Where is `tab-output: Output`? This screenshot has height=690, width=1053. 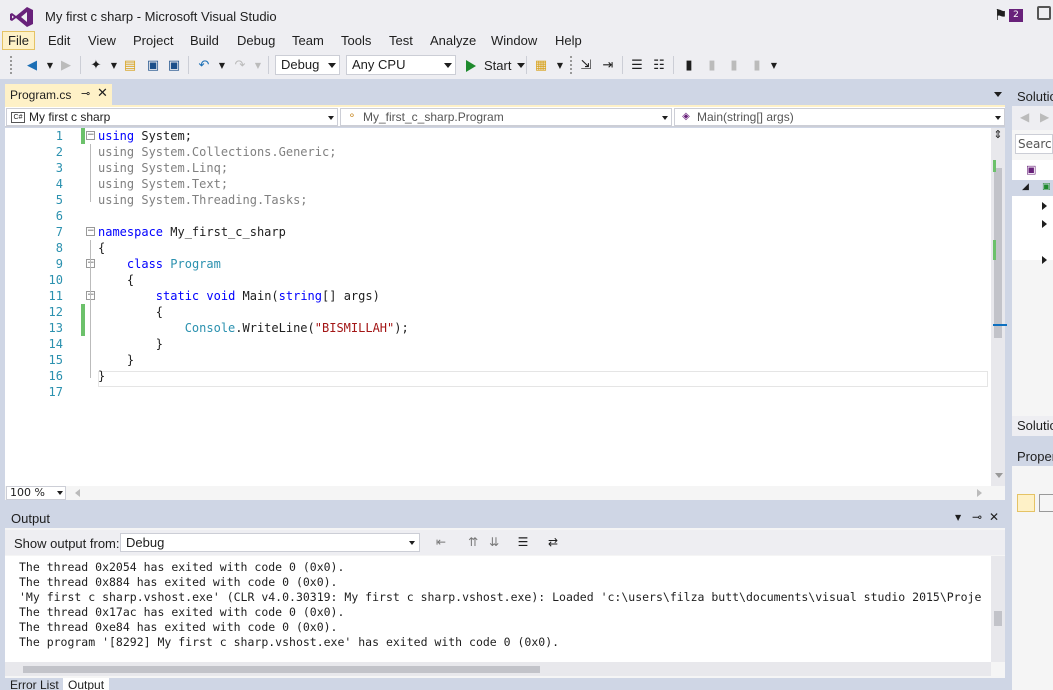
tab-output: Output is located at coordinates (86, 684).